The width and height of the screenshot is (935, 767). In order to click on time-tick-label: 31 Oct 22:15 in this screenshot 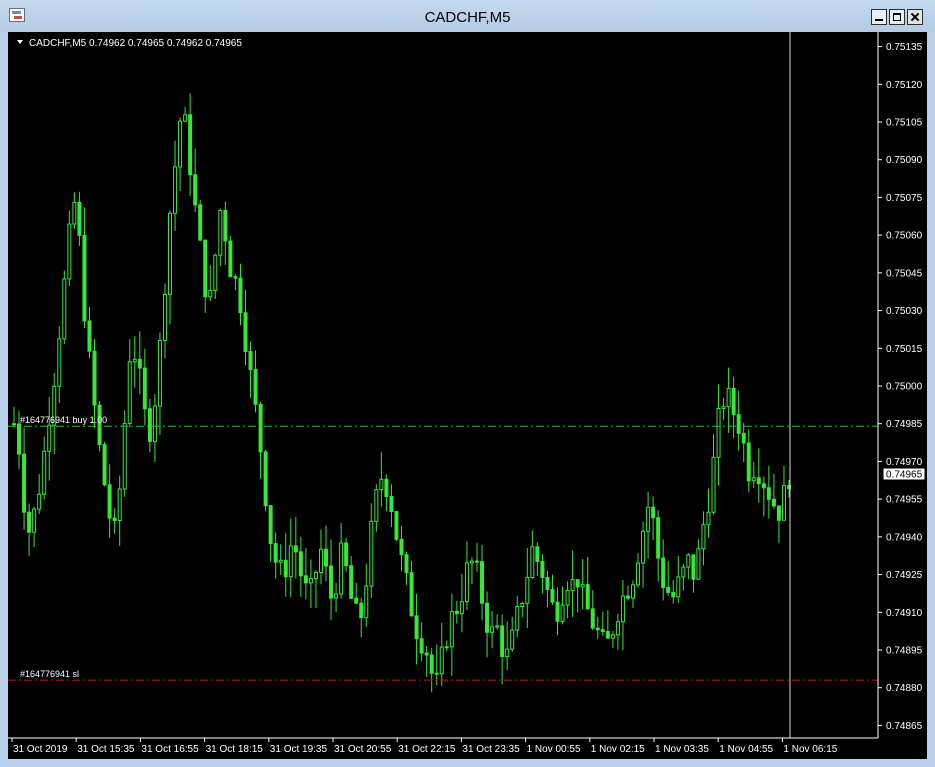, I will do `click(427, 749)`.